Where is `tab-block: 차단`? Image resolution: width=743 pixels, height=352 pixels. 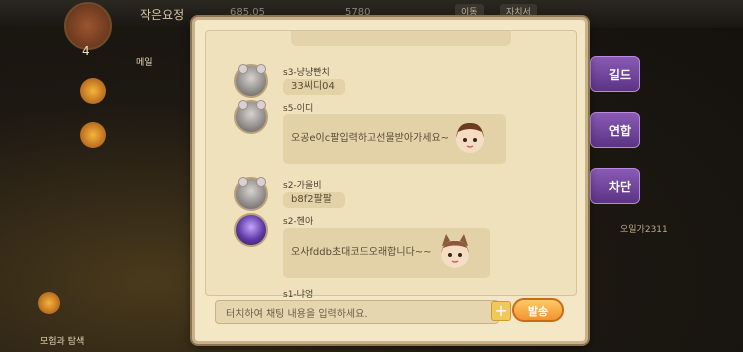
tab-block: 차단 is located at coordinates (615, 186).